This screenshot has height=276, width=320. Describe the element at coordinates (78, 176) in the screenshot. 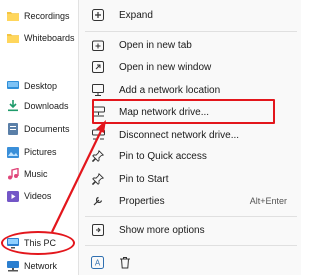

I see `annotation-arrow` at that location.